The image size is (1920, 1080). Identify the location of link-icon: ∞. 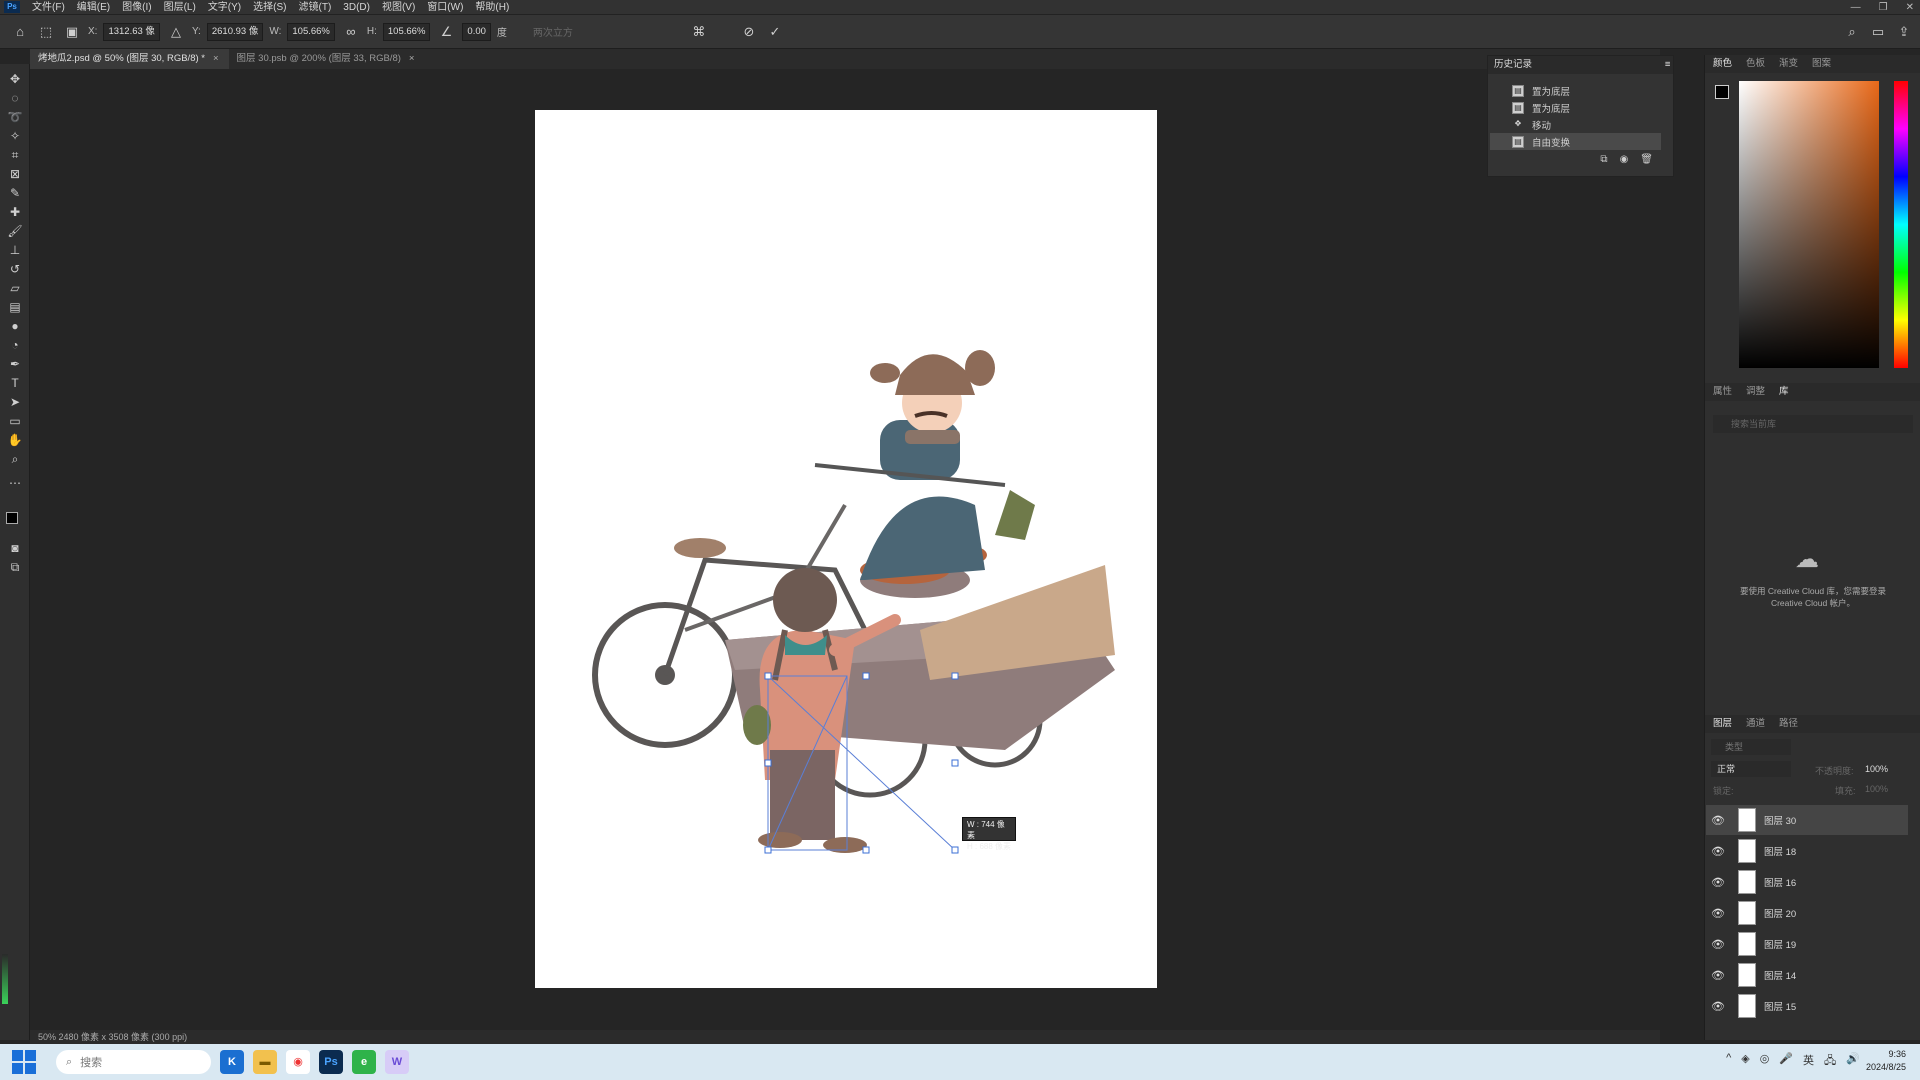
(351, 32).